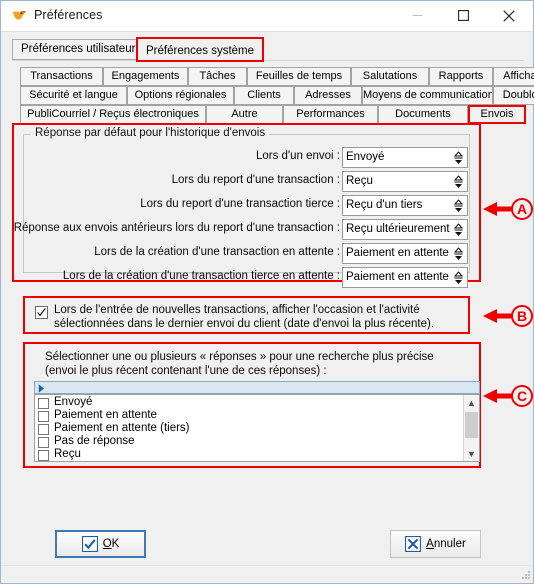 This screenshot has height=584, width=534. What do you see at coordinates (471, 453) in the screenshot?
I see `scroll-down-icon: ▼` at bounding box center [471, 453].